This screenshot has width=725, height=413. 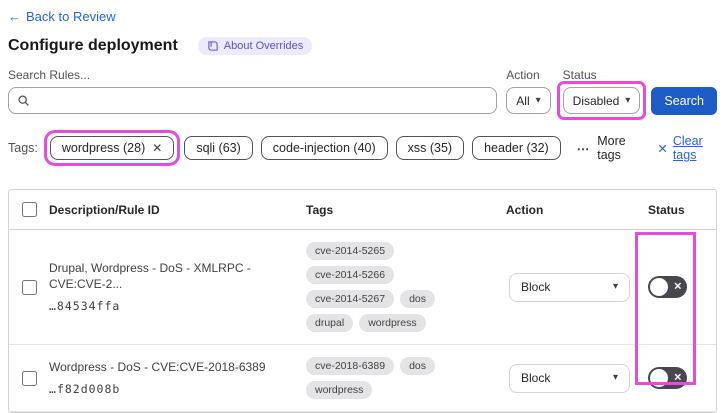 What do you see at coordinates (218, 148) in the screenshot?
I see `tag-pill-sqli: sqli (63)` at bounding box center [218, 148].